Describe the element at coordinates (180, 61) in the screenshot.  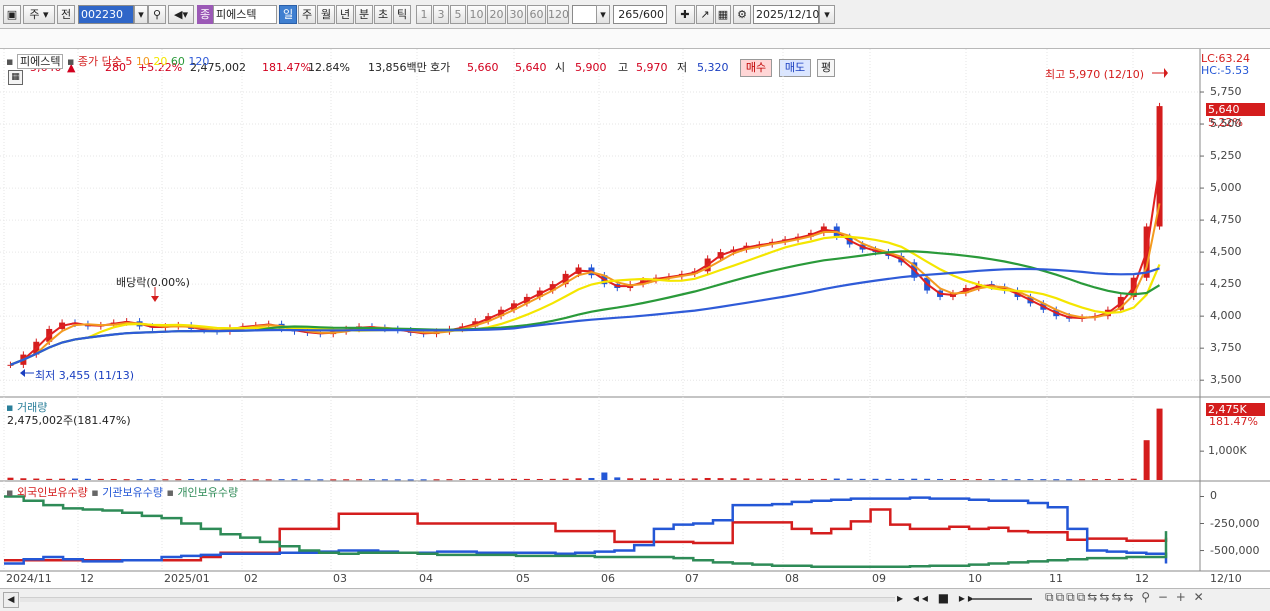
I see `ma-period-60: 60` at that location.